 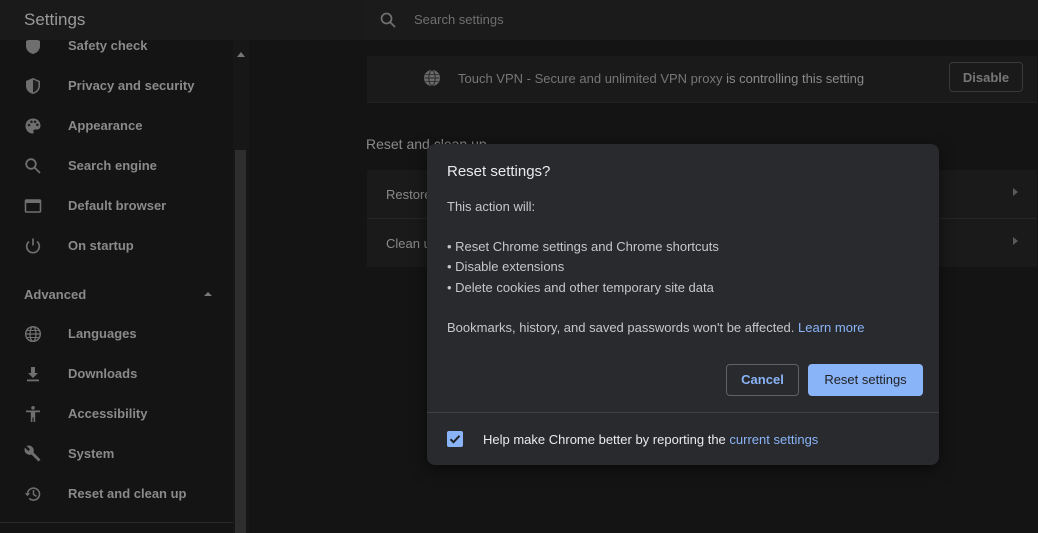 I want to click on advanced-label: Advanced, so click(x=55, y=294).